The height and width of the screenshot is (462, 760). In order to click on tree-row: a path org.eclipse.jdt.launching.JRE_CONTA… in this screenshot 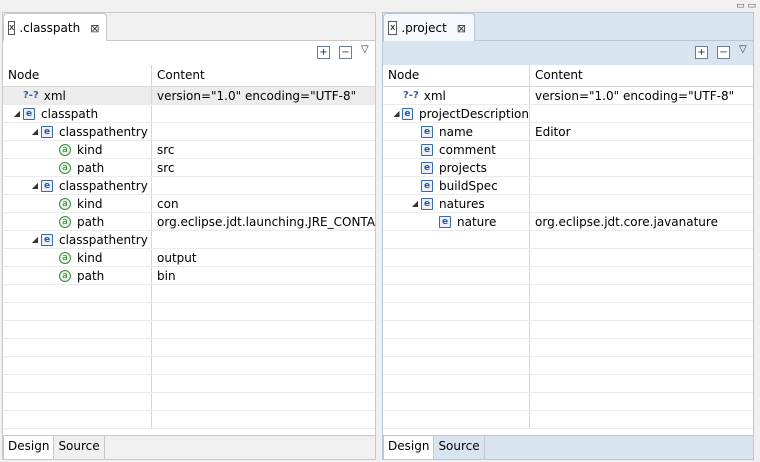, I will do `click(189, 222)`.